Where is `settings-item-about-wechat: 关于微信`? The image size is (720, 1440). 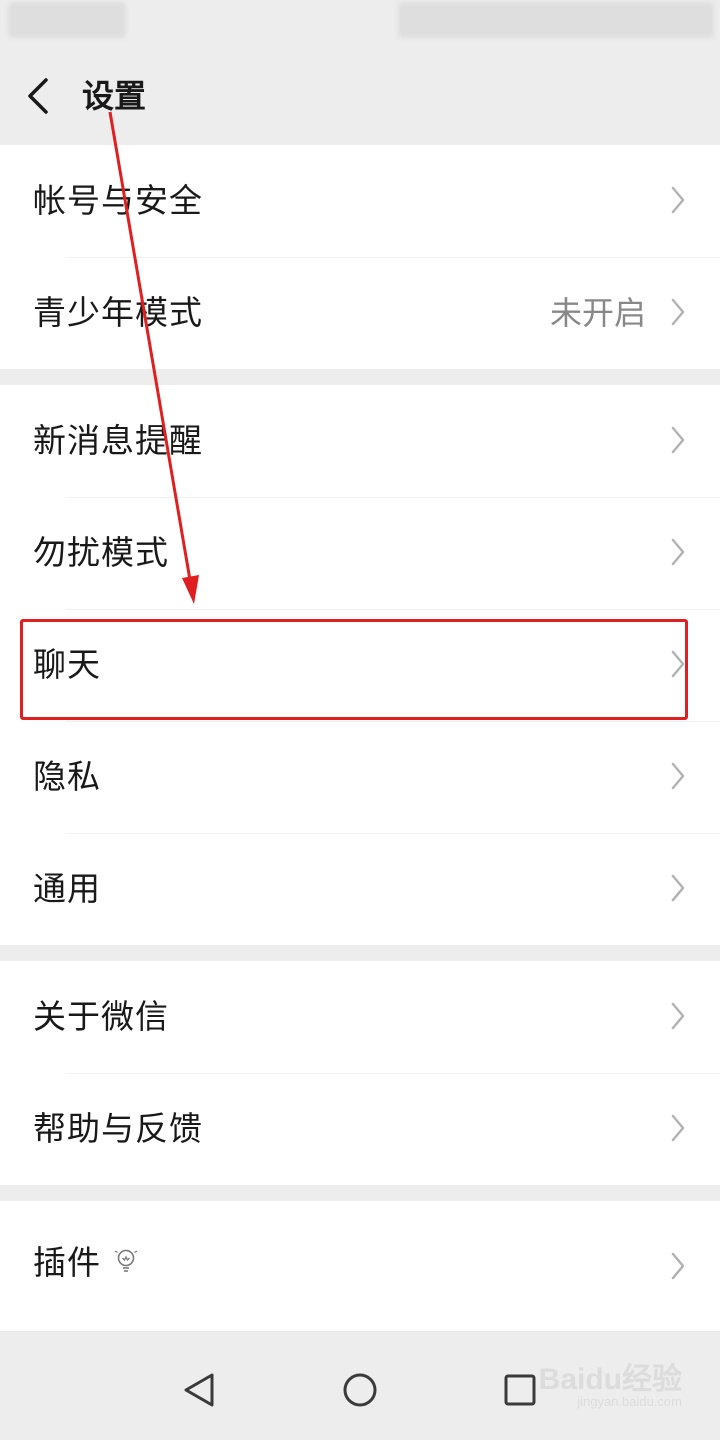
settings-item-about-wechat: 关于微信 is located at coordinates (360, 1017).